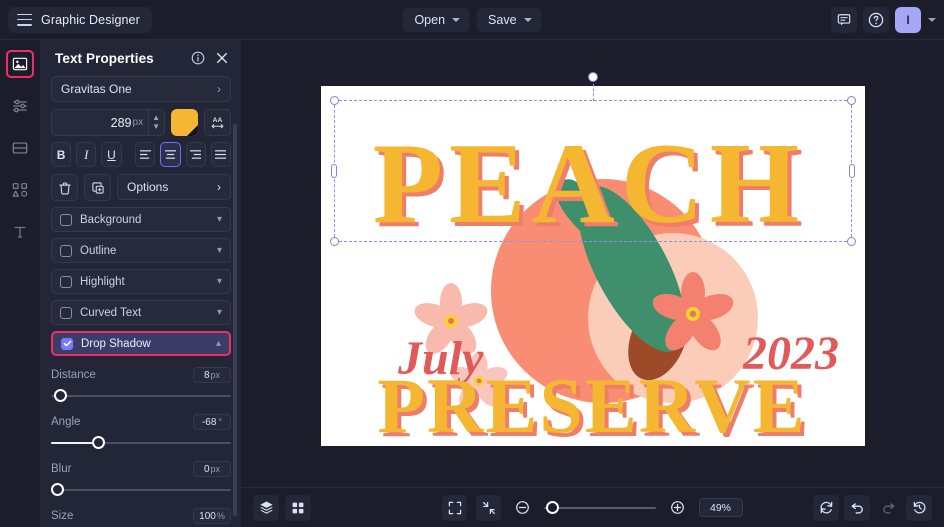 The height and width of the screenshot is (527, 944). I want to click on collapse-button, so click(488, 507).